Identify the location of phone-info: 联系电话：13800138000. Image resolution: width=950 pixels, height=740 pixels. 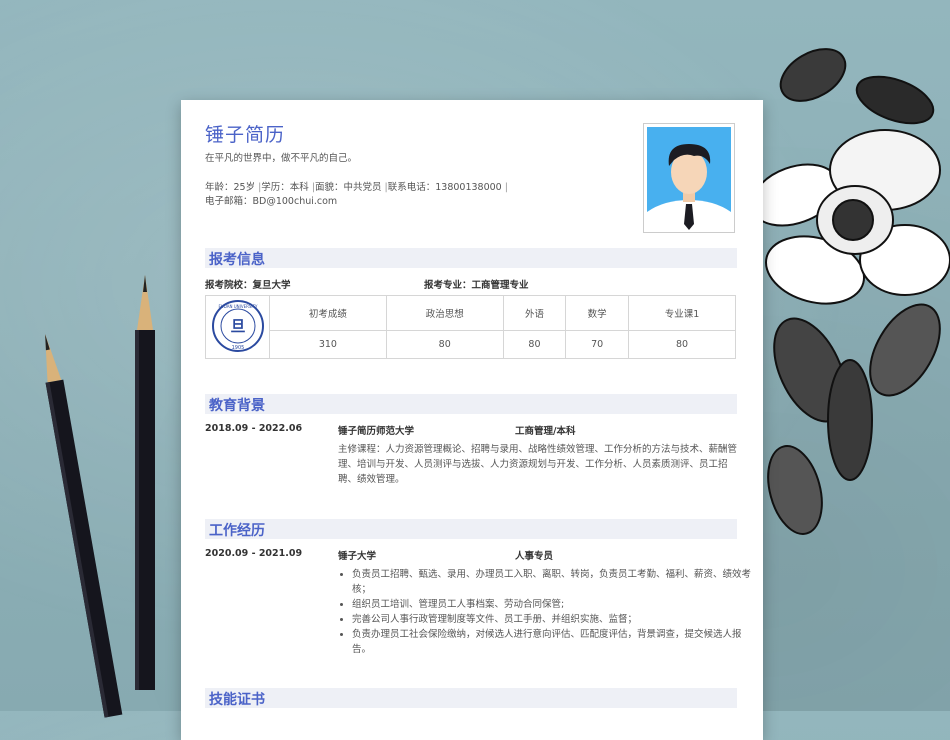
(444, 187).